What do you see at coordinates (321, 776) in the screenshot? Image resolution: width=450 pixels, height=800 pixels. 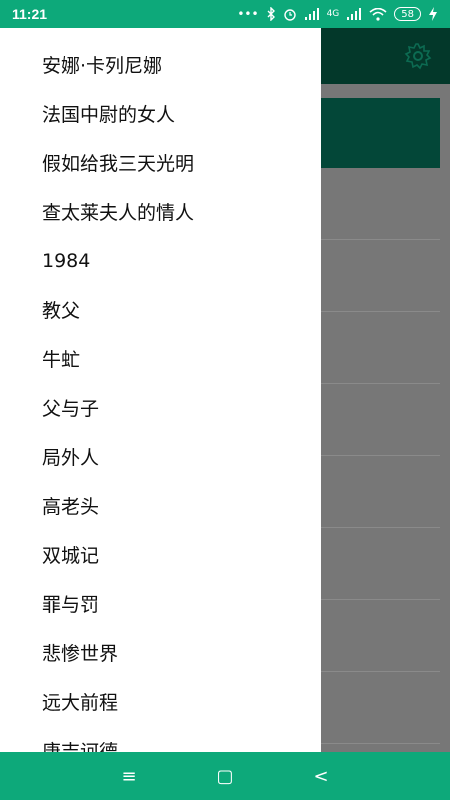 I see `back-icon: <` at bounding box center [321, 776].